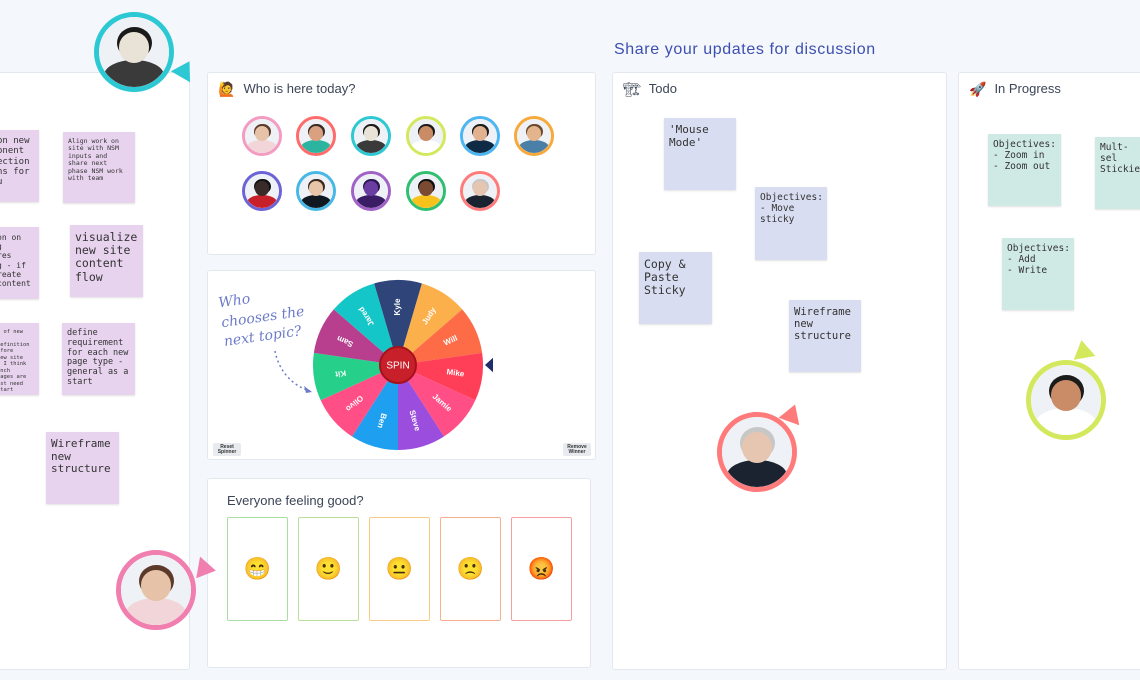 The height and width of the screenshot is (680, 1140). I want to click on mood-face-icon: 🙁, so click(470, 568).